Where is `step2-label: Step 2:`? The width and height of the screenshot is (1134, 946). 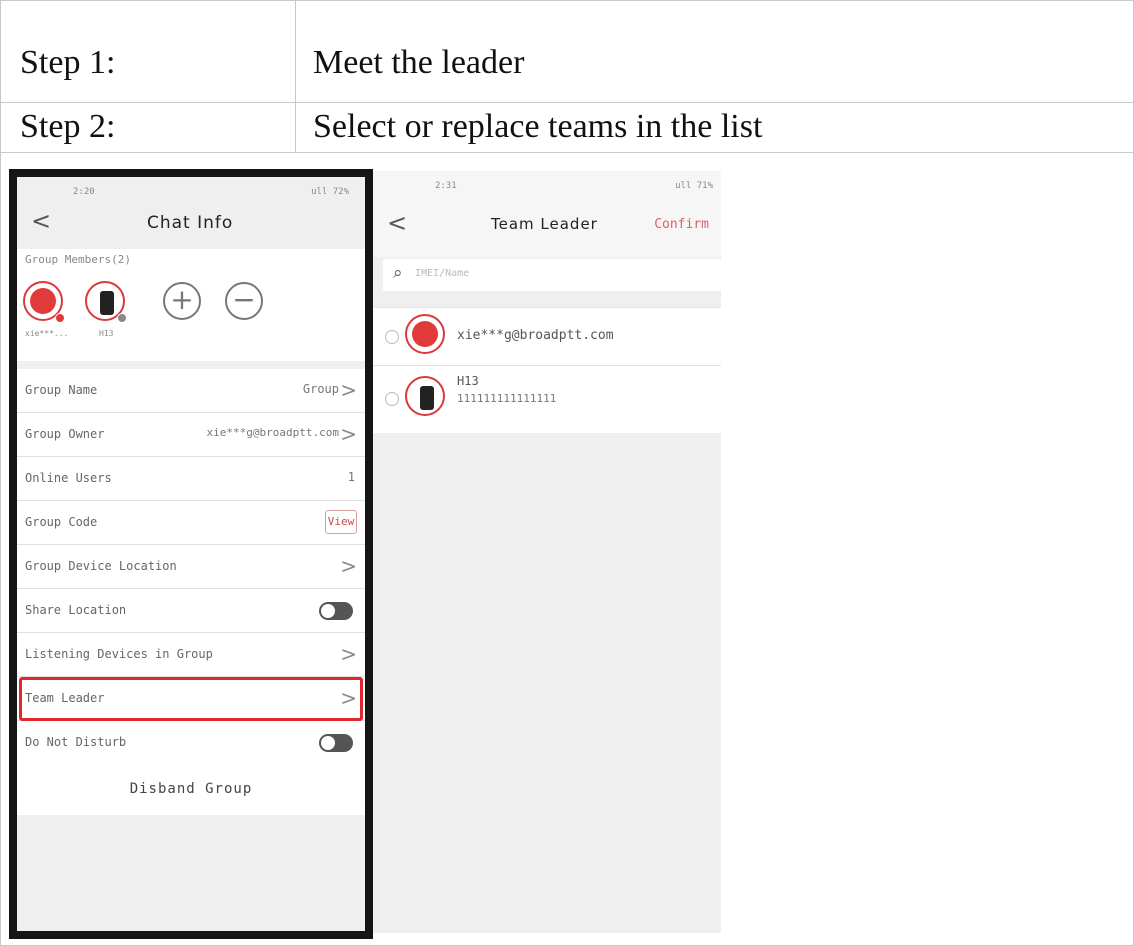
step2-label: Step 2: is located at coordinates (68, 126).